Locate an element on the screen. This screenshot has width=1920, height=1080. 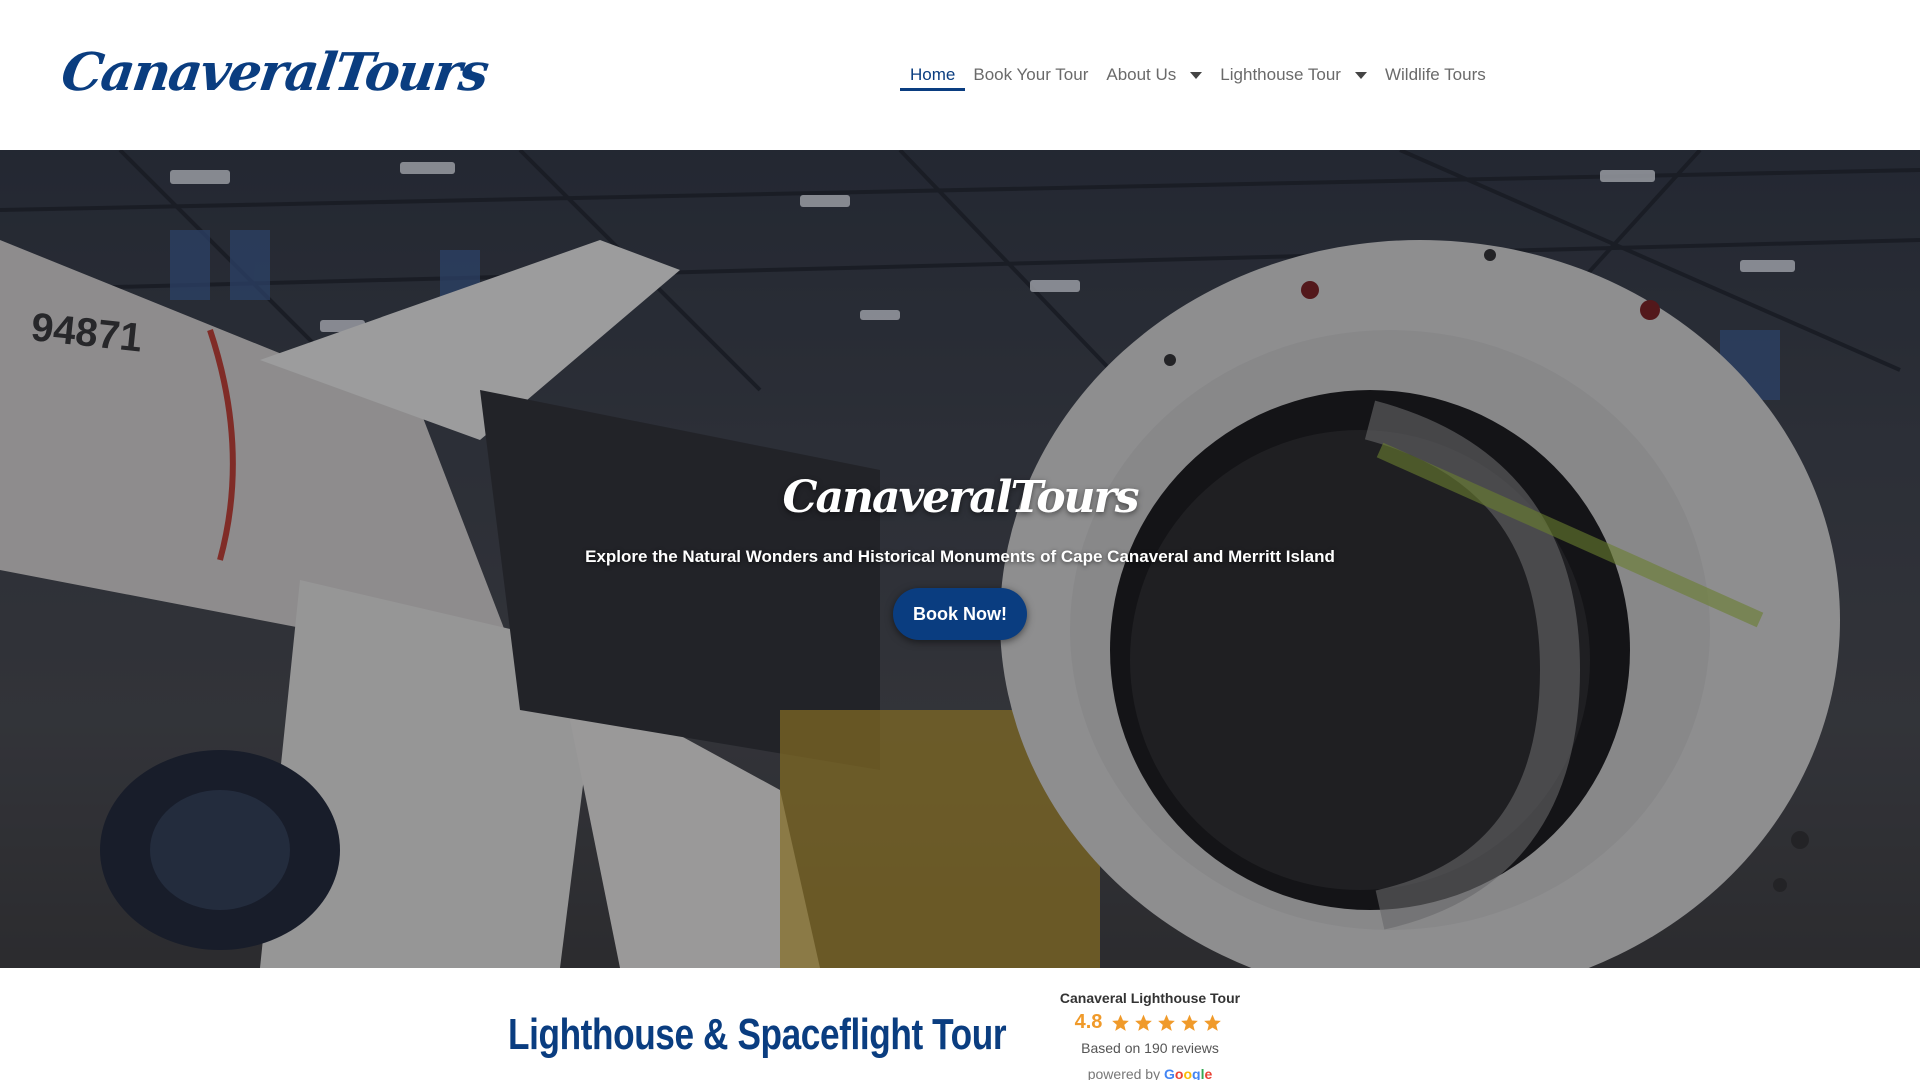
nav-item-book-your-tour: Book Your Tour is located at coordinates (1030, 77).